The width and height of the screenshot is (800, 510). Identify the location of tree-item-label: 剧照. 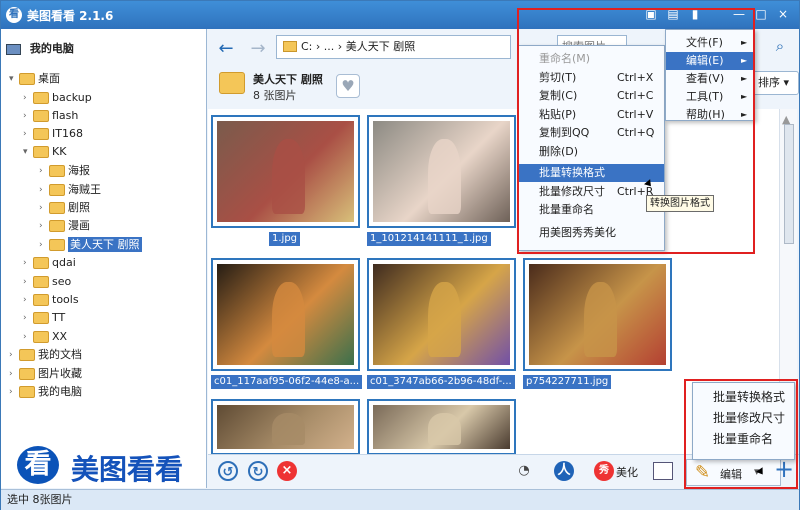
(79, 207).